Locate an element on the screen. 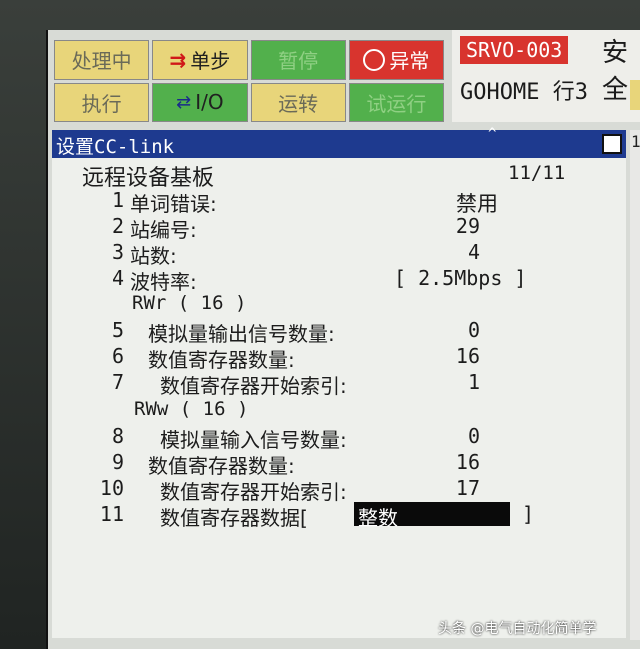 Image resolution: width=640 pixels, height=649 pixels. status-io: ⇄ I/O is located at coordinates (200, 102).